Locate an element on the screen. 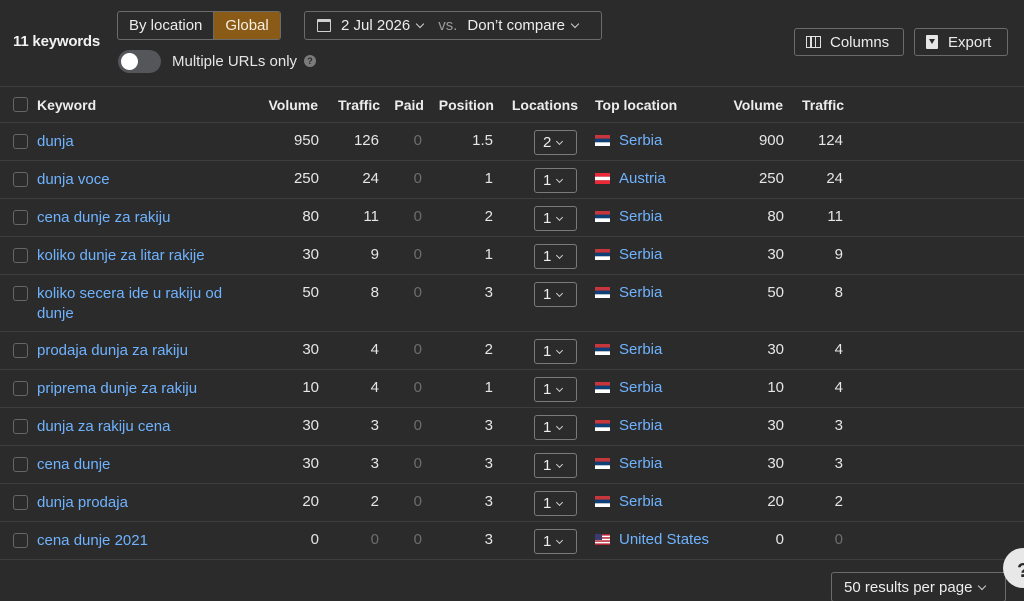 This screenshot has height=601, width=1024. keyword-link: dunja prodaja is located at coordinates (139, 503).